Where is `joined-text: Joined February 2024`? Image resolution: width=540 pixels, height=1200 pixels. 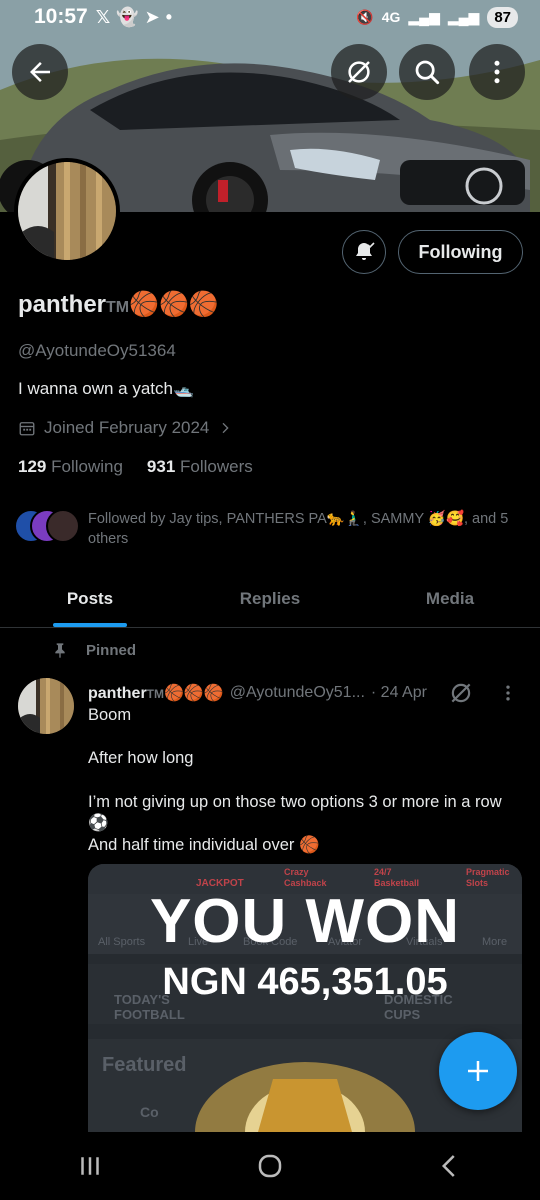
joined-text: Joined February 2024 is located at coordinates (127, 427).